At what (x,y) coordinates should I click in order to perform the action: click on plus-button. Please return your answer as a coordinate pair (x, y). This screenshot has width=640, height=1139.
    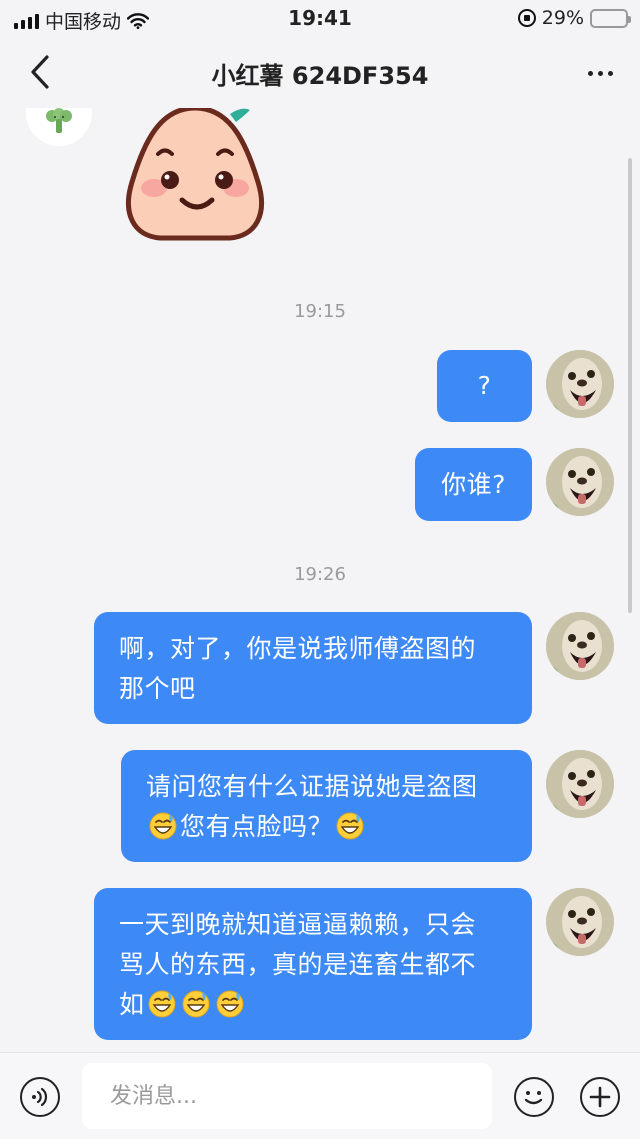
    Looking at the image, I should click on (600, 1097).